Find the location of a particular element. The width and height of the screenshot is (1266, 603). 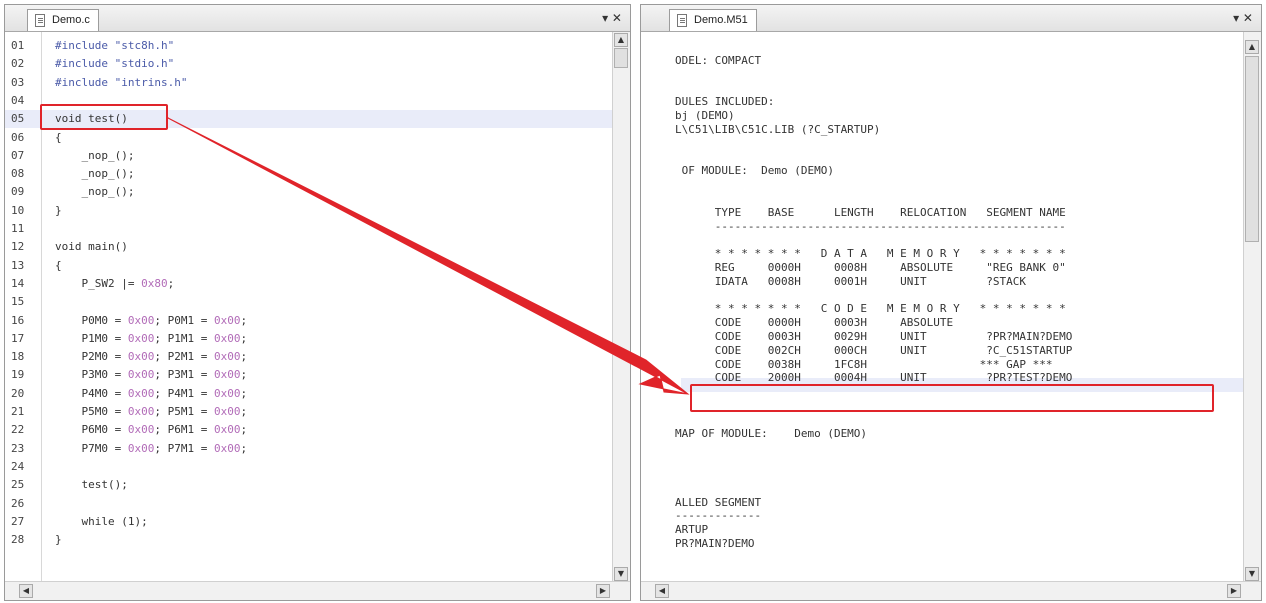

code-line: 24 is located at coordinates (308, 467).